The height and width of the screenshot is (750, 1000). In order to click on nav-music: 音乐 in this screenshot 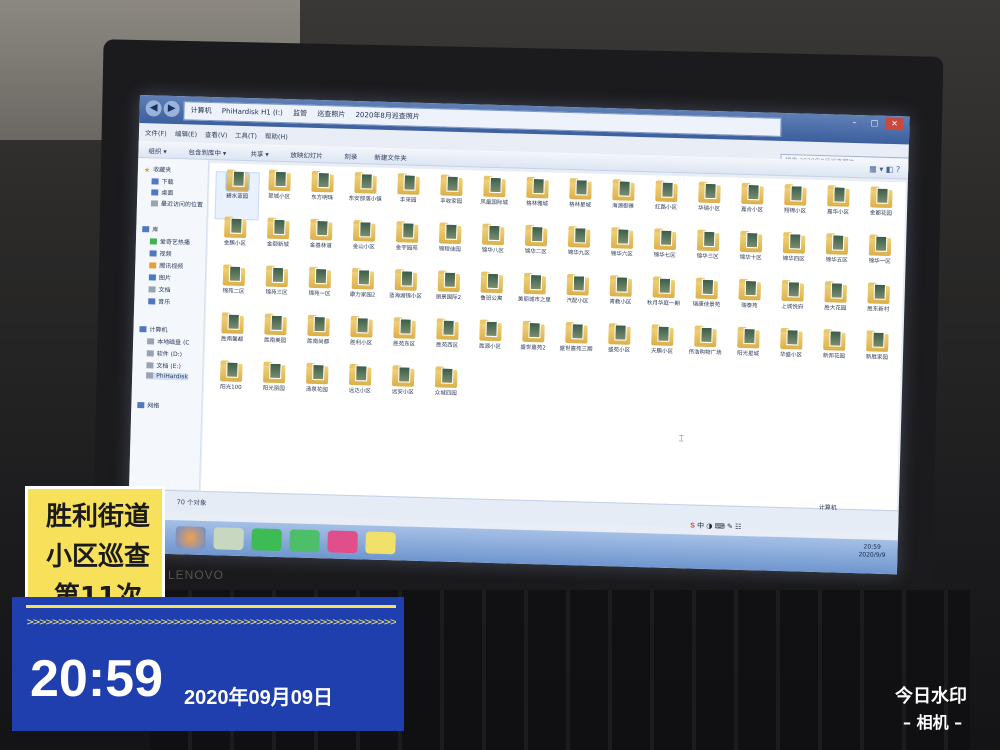, I will do `click(159, 301)`.